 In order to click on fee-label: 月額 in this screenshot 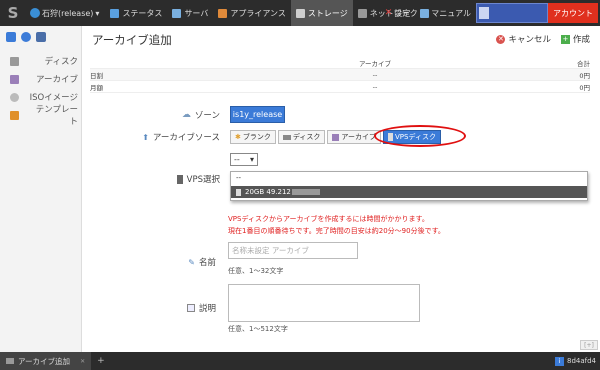, I will do `click(96, 87)`.